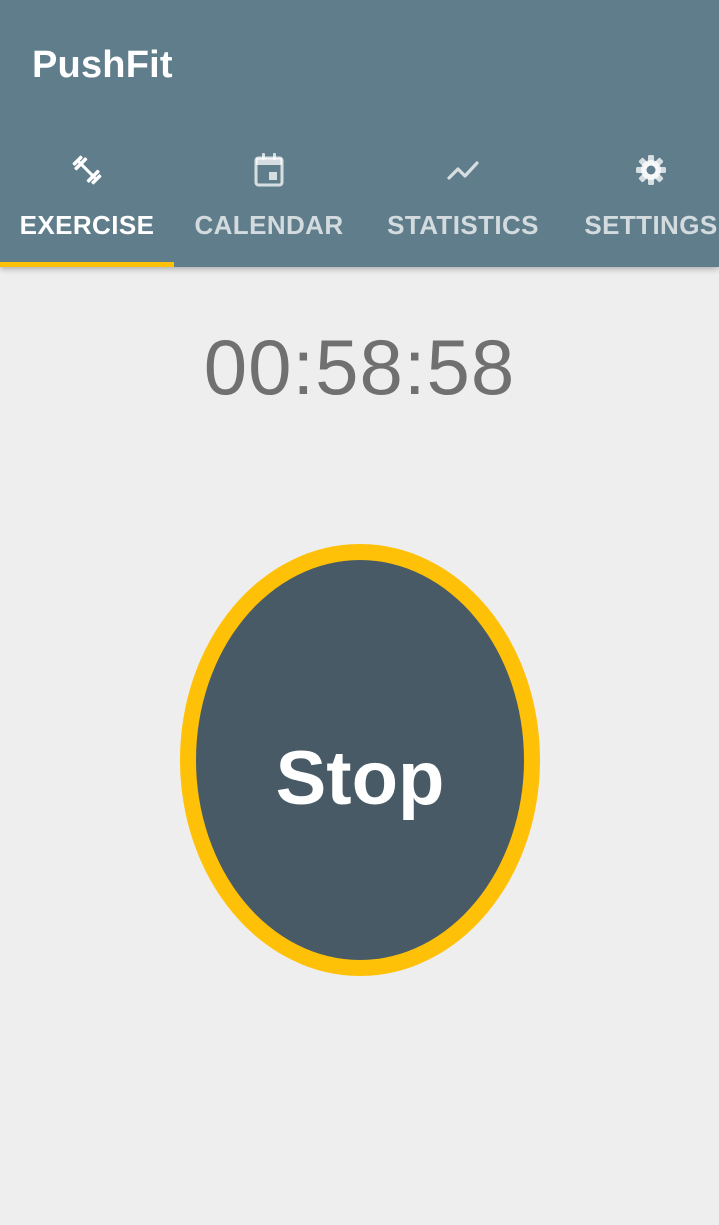 Image resolution: width=719 pixels, height=1225 pixels. I want to click on tab-label: SETTINGS, so click(651, 225).